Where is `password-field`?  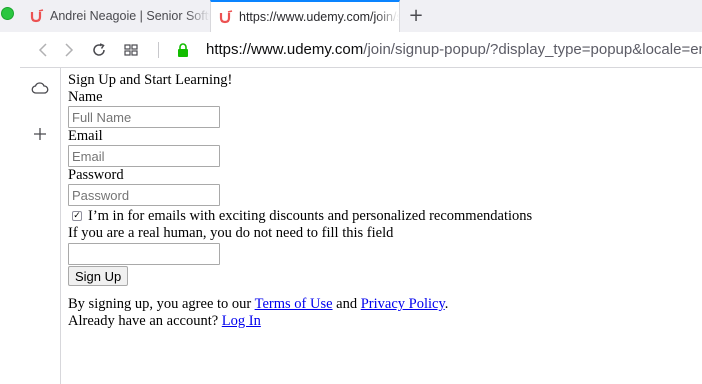 password-field is located at coordinates (144, 195).